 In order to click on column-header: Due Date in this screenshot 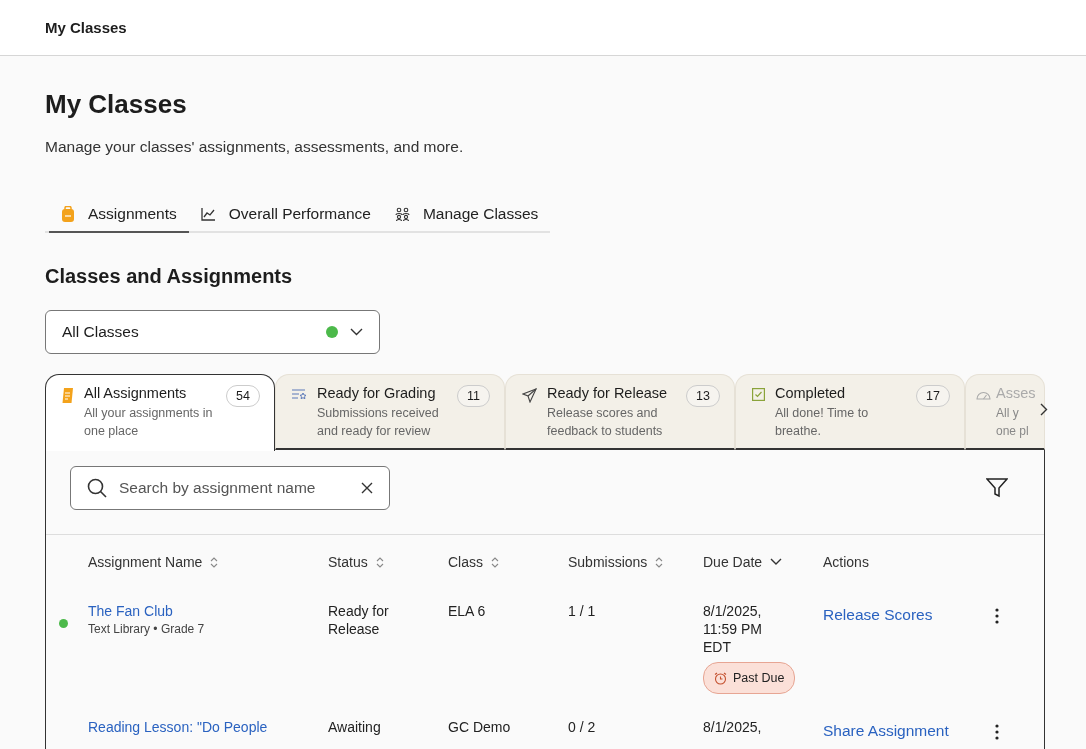, I will do `click(733, 562)`.